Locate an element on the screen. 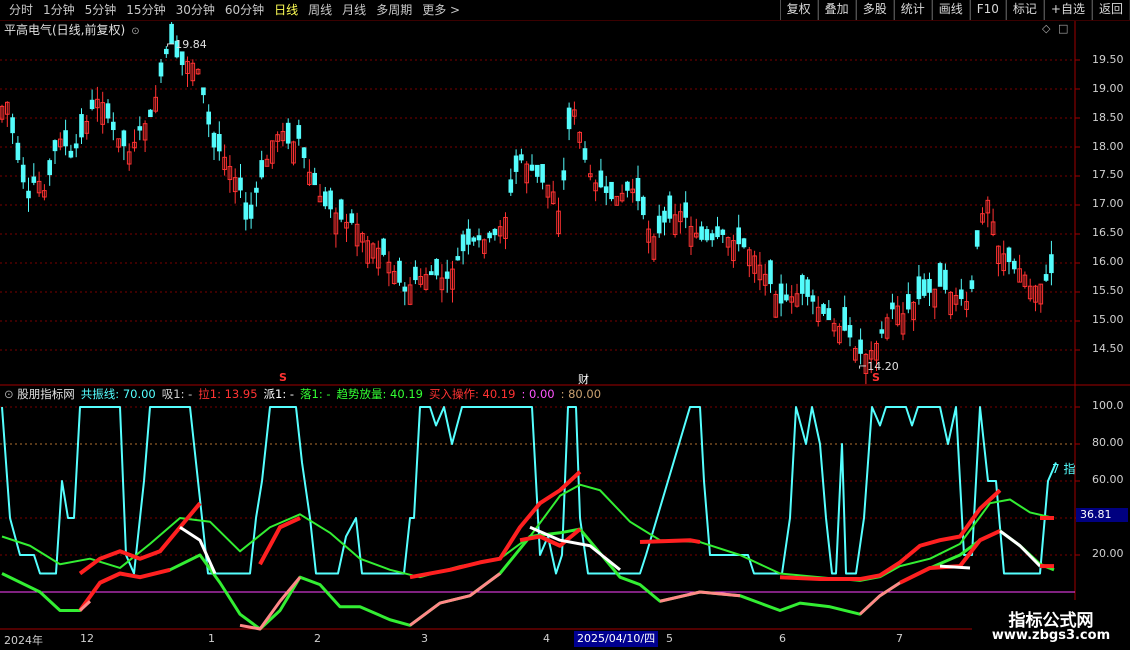 Image resolution: width=1130 pixels, height=650 pixels. high-arrow-icon: ⌐ is located at coordinates (171, 44).